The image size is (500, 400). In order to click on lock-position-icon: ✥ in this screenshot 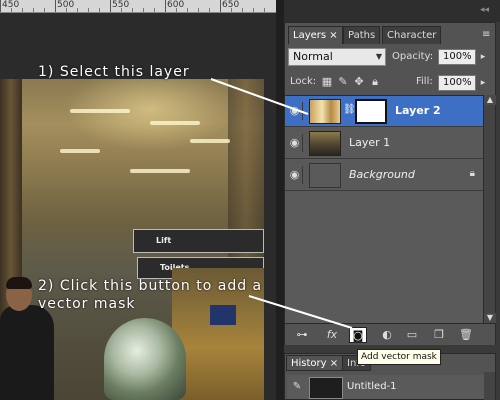, I will do `click(359, 82)`.